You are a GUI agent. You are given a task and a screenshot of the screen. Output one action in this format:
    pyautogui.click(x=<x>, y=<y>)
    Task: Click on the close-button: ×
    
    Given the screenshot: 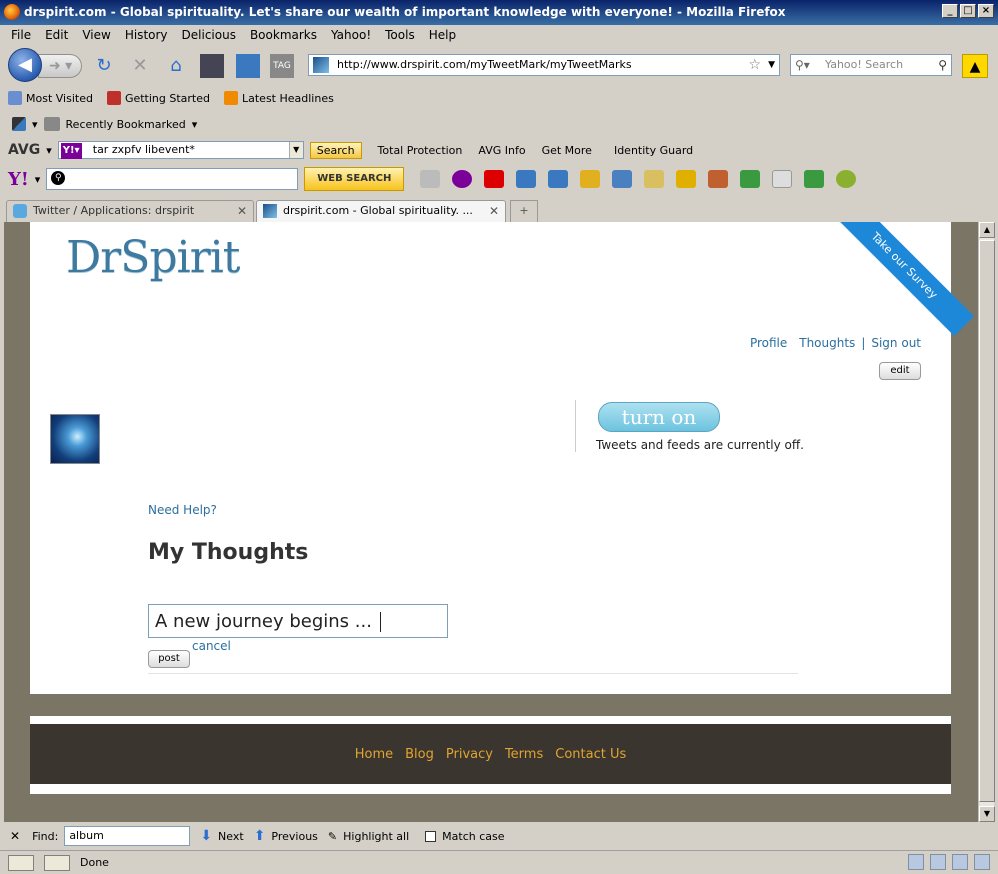 What is the action you would take?
    pyautogui.click(x=986, y=11)
    